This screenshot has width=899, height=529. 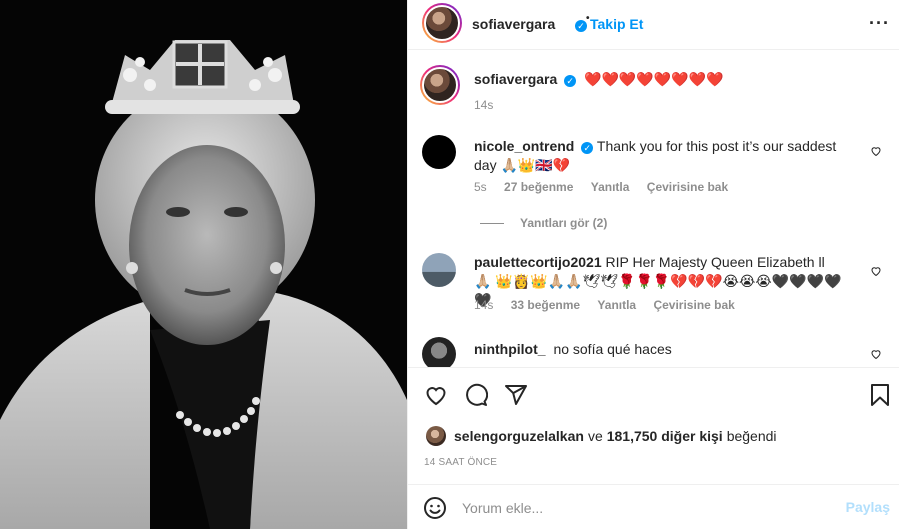 What do you see at coordinates (751, 436) in the screenshot?
I see `liked-suffix: beğendi` at bounding box center [751, 436].